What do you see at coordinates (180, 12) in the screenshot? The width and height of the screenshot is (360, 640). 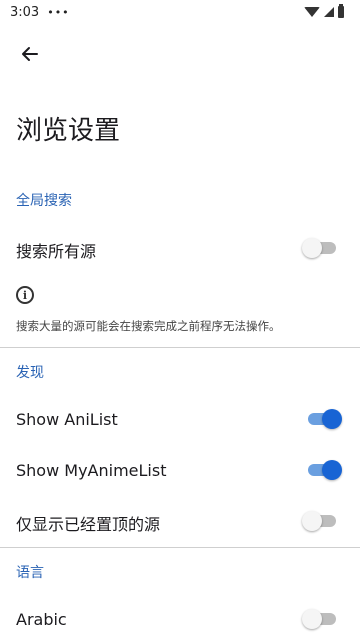 I see `status-bar: 3:03 •••` at bounding box center [180, 12].